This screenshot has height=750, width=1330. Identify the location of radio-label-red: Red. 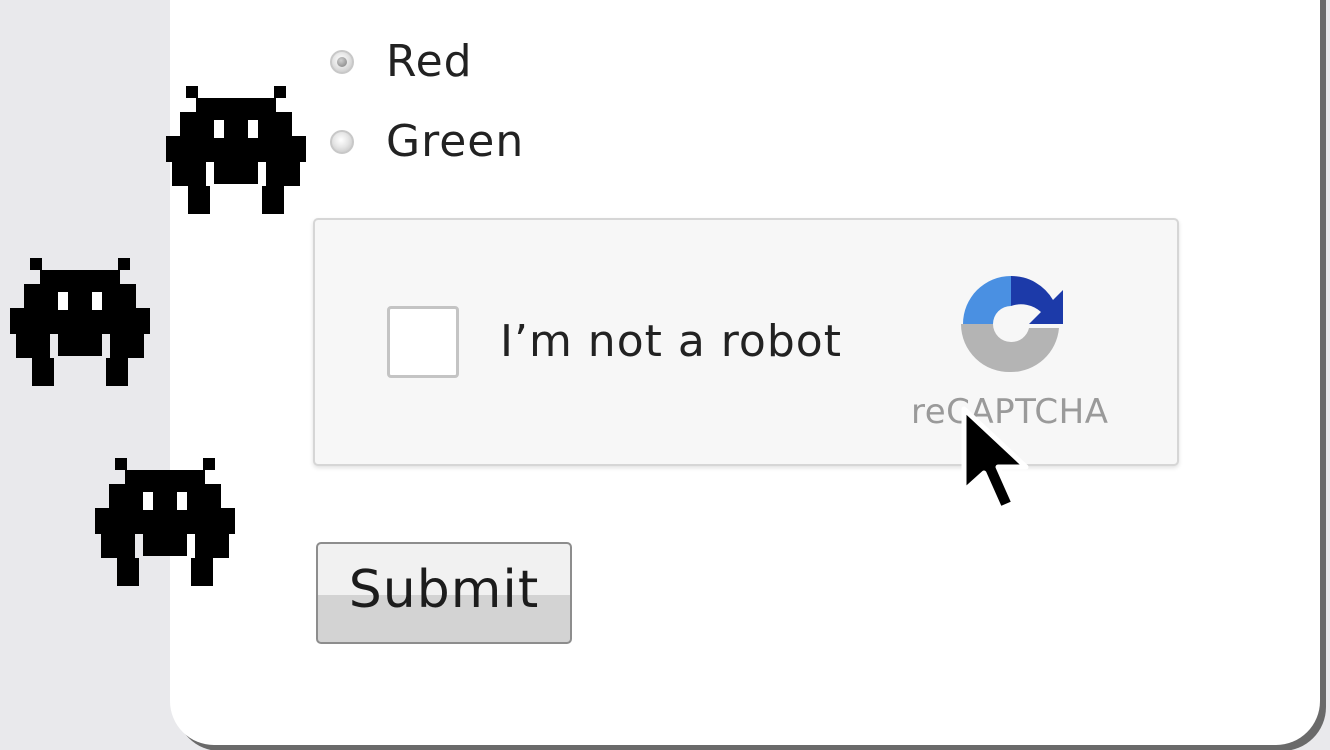
(429, 61).